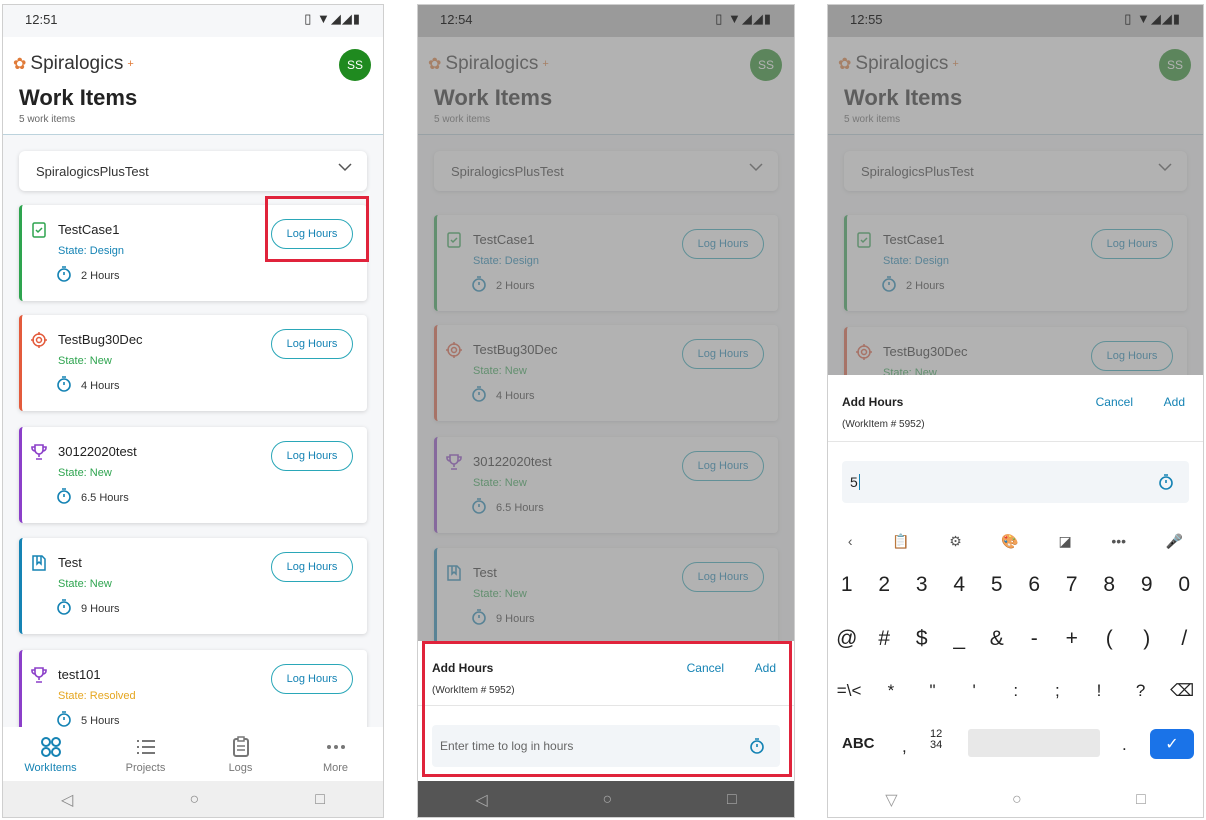  I want to click on status-time: 12:54, so click(456, 19).